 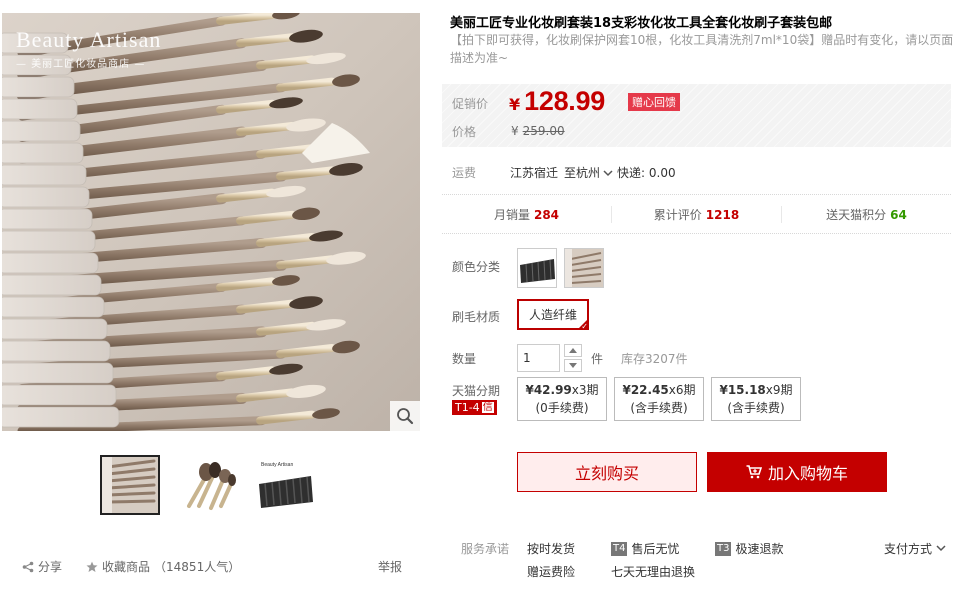 I want to click on service-item-label: 七天无理由退换, so click(x=653, y=572).